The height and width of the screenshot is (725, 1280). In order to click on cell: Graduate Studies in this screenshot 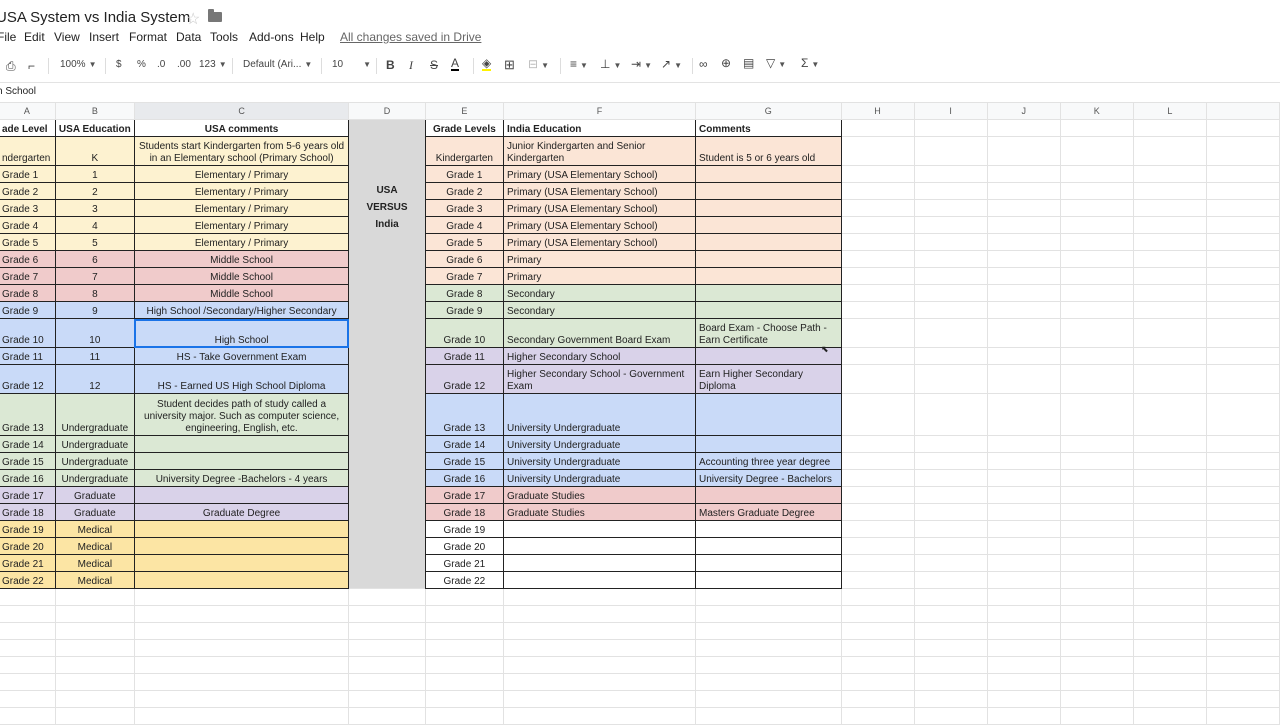, I will do `click(599, 495)`.